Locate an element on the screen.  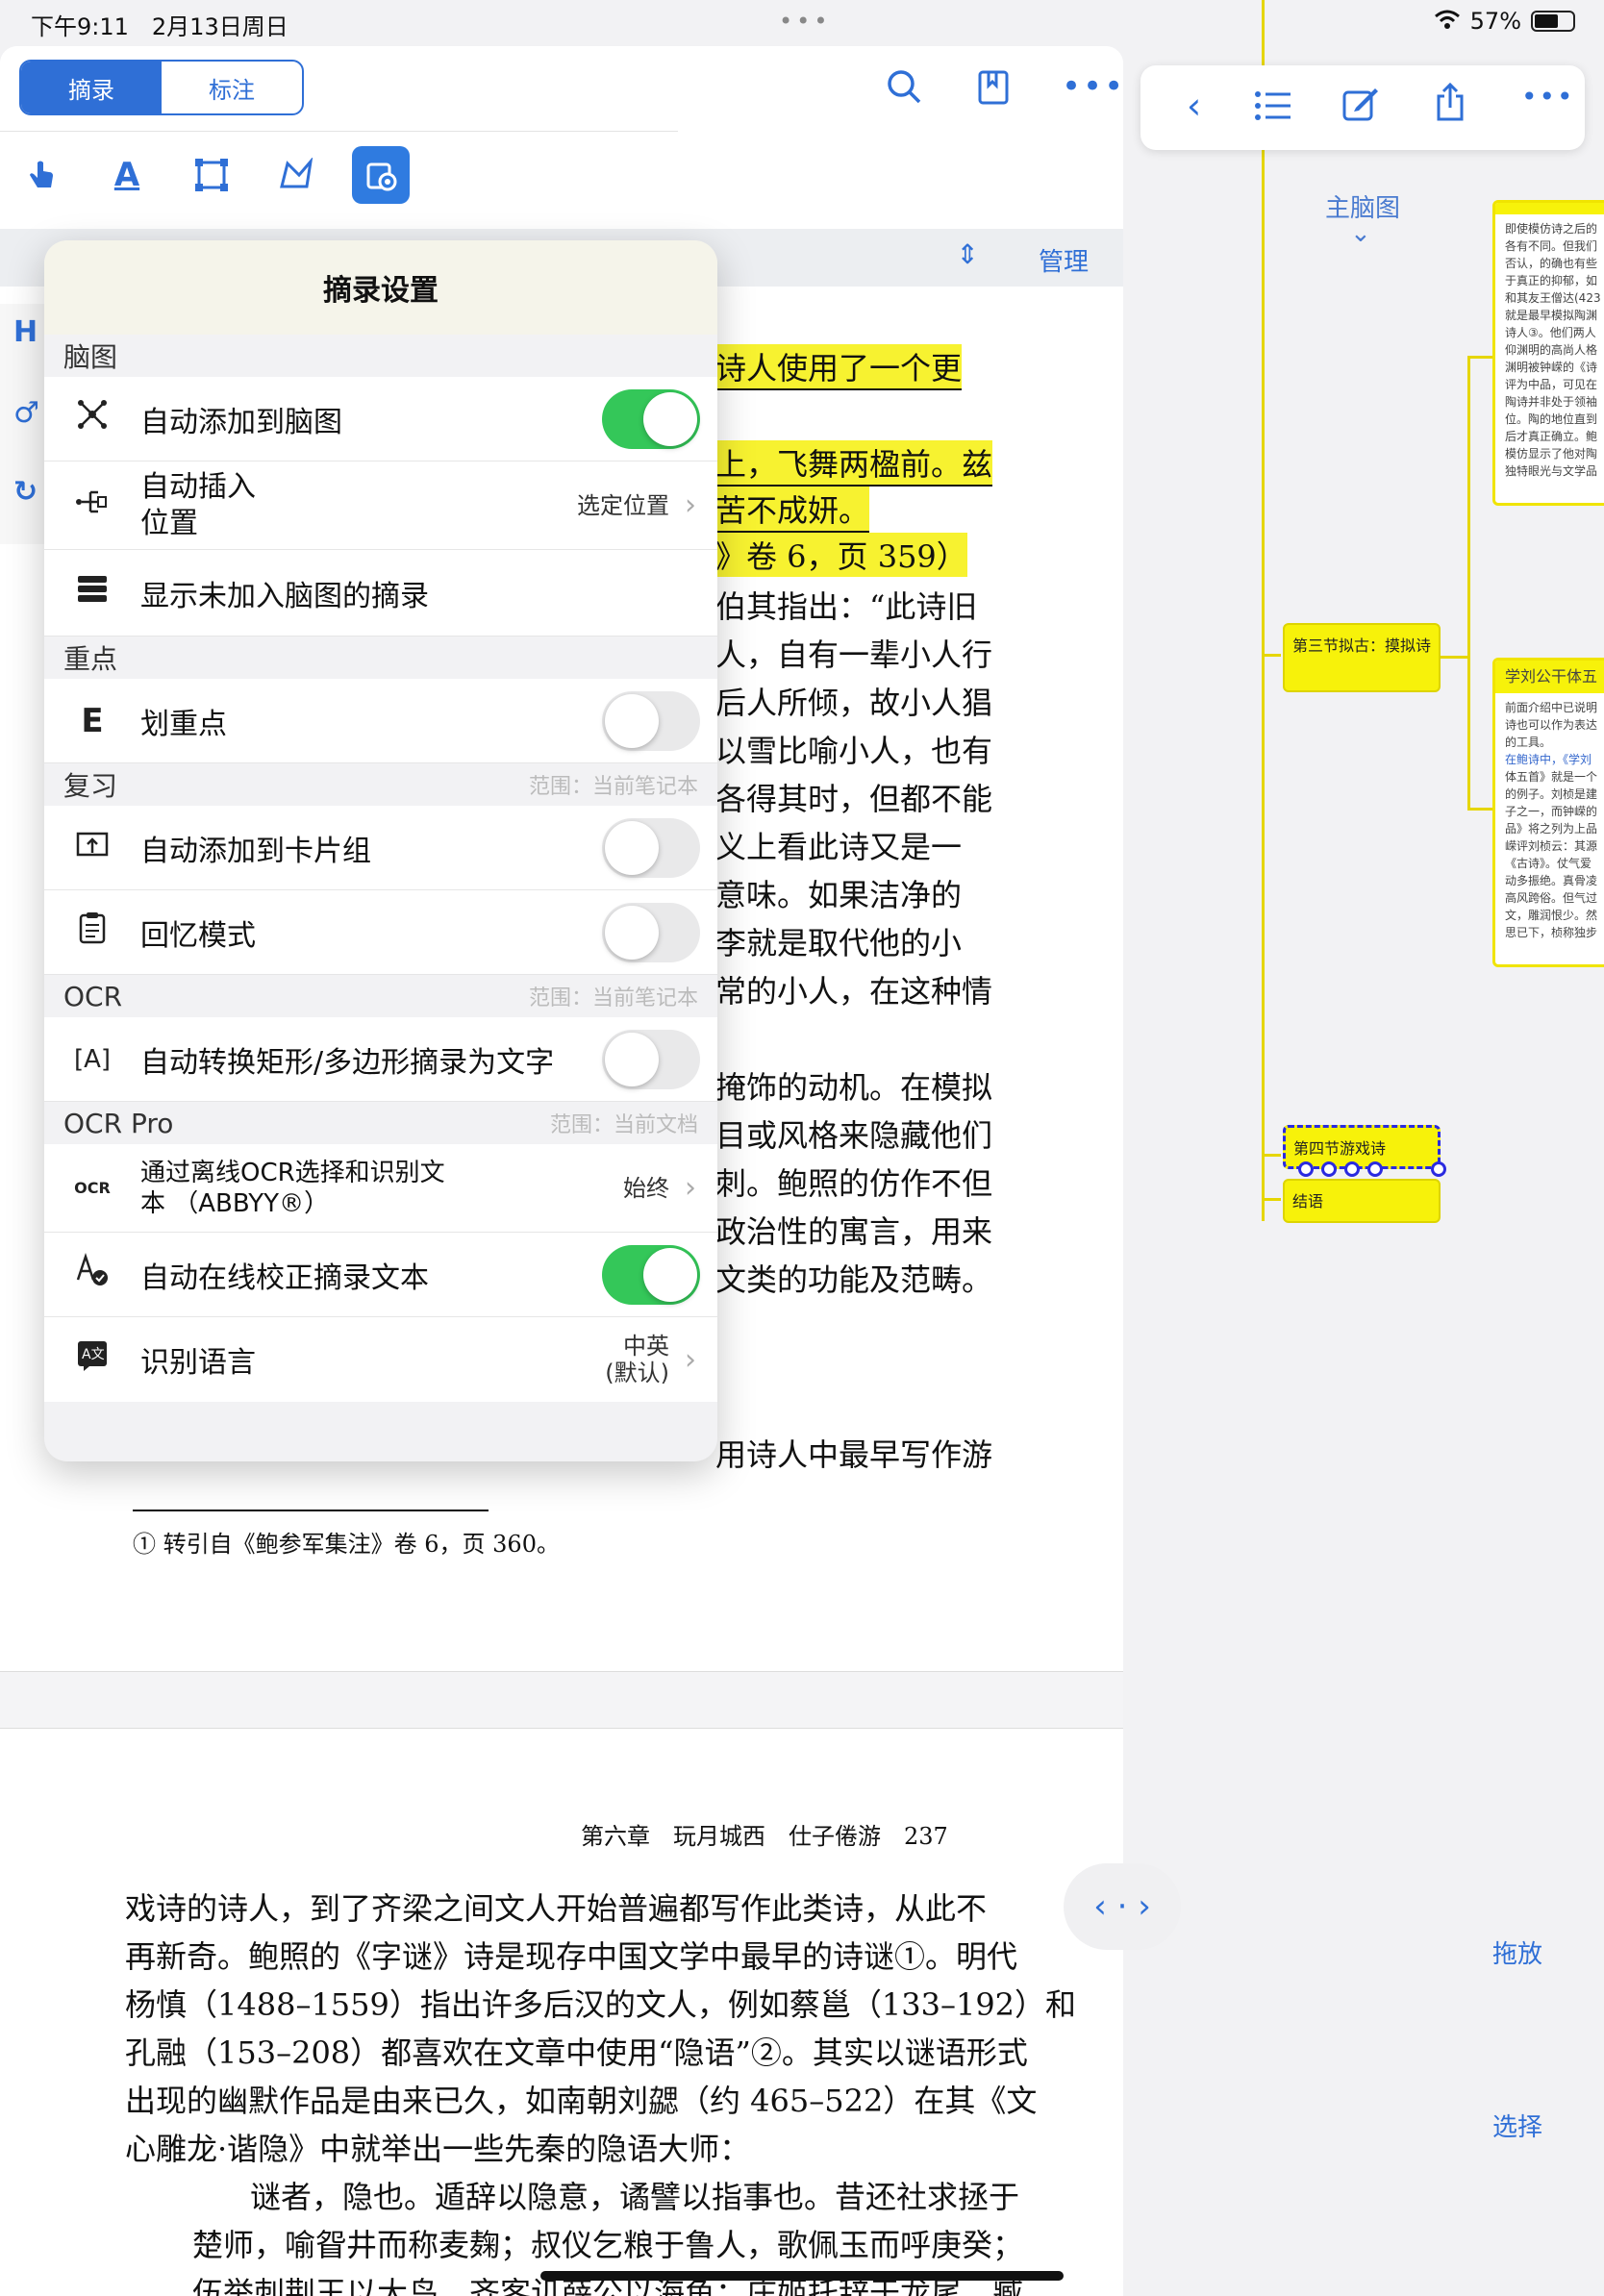
note-line: 文，雕润恨少。然 is located at coordinates (1551, 915).